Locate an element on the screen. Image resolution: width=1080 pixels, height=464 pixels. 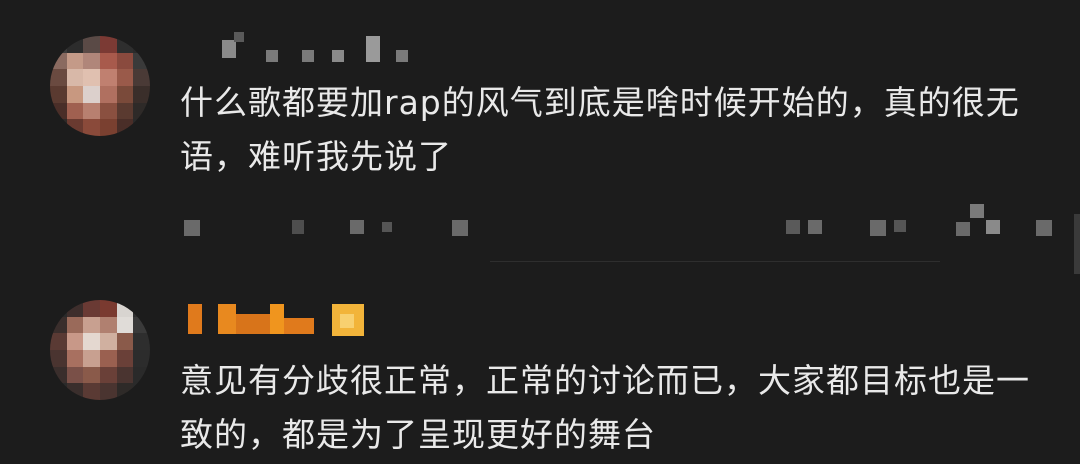
scroll-edge is located at coordinates (1077, 244).